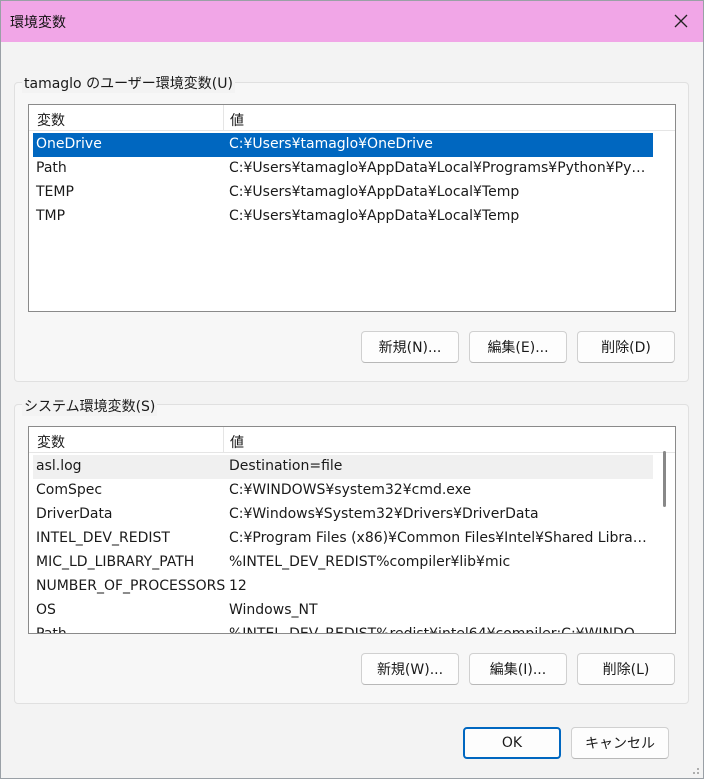  Describe the element at coordinates (59, 466) in the screenshot. I see `variable-name: asl.log` at that location.